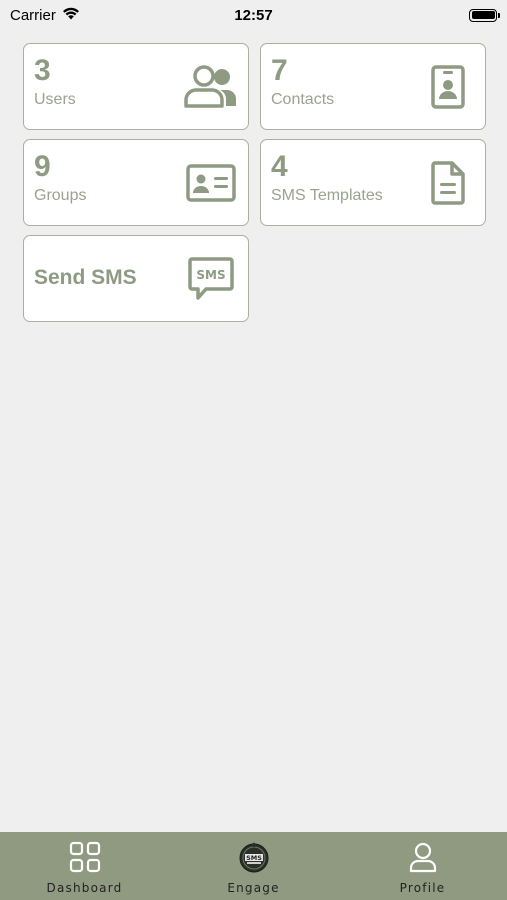  Describe the element at coordinates (136, 182) in the screenshot. I see `groups-card: 9 Groups` at that location.